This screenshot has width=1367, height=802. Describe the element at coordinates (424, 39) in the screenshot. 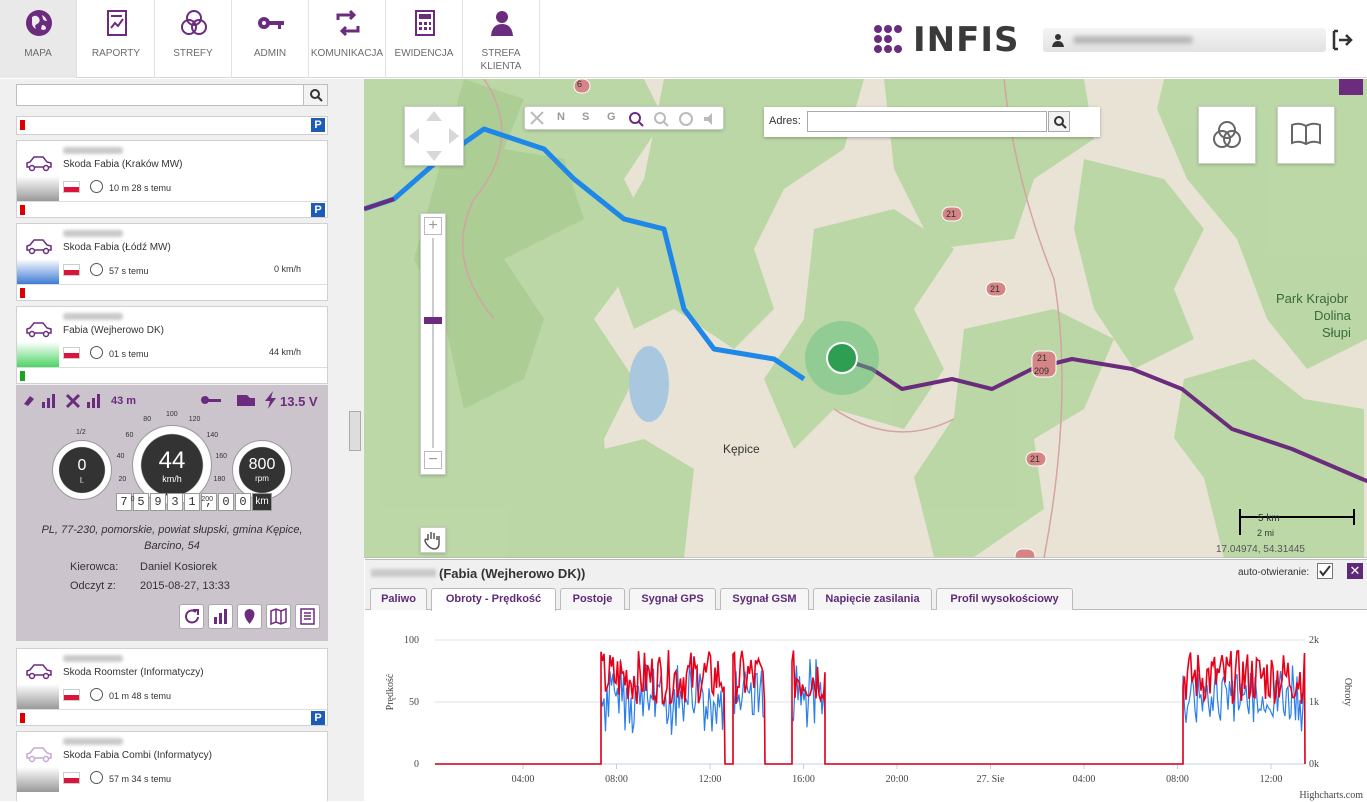

I see `nav-ewidencja: EWIDENCJA` at that location.